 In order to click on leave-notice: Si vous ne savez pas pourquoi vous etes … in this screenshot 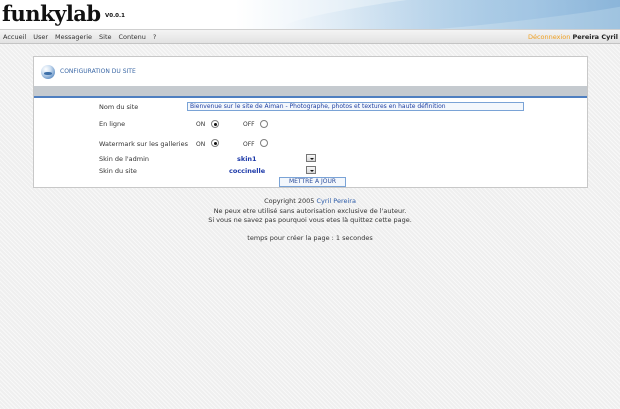, I will do `click(310, 220)`.